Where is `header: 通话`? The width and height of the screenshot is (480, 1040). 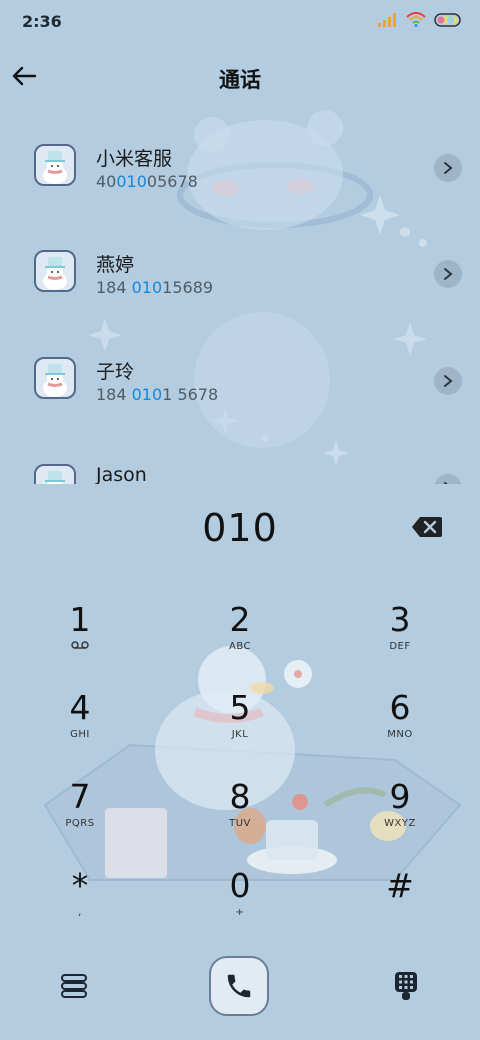
header: 通话 is located at coordinates (240, 80).